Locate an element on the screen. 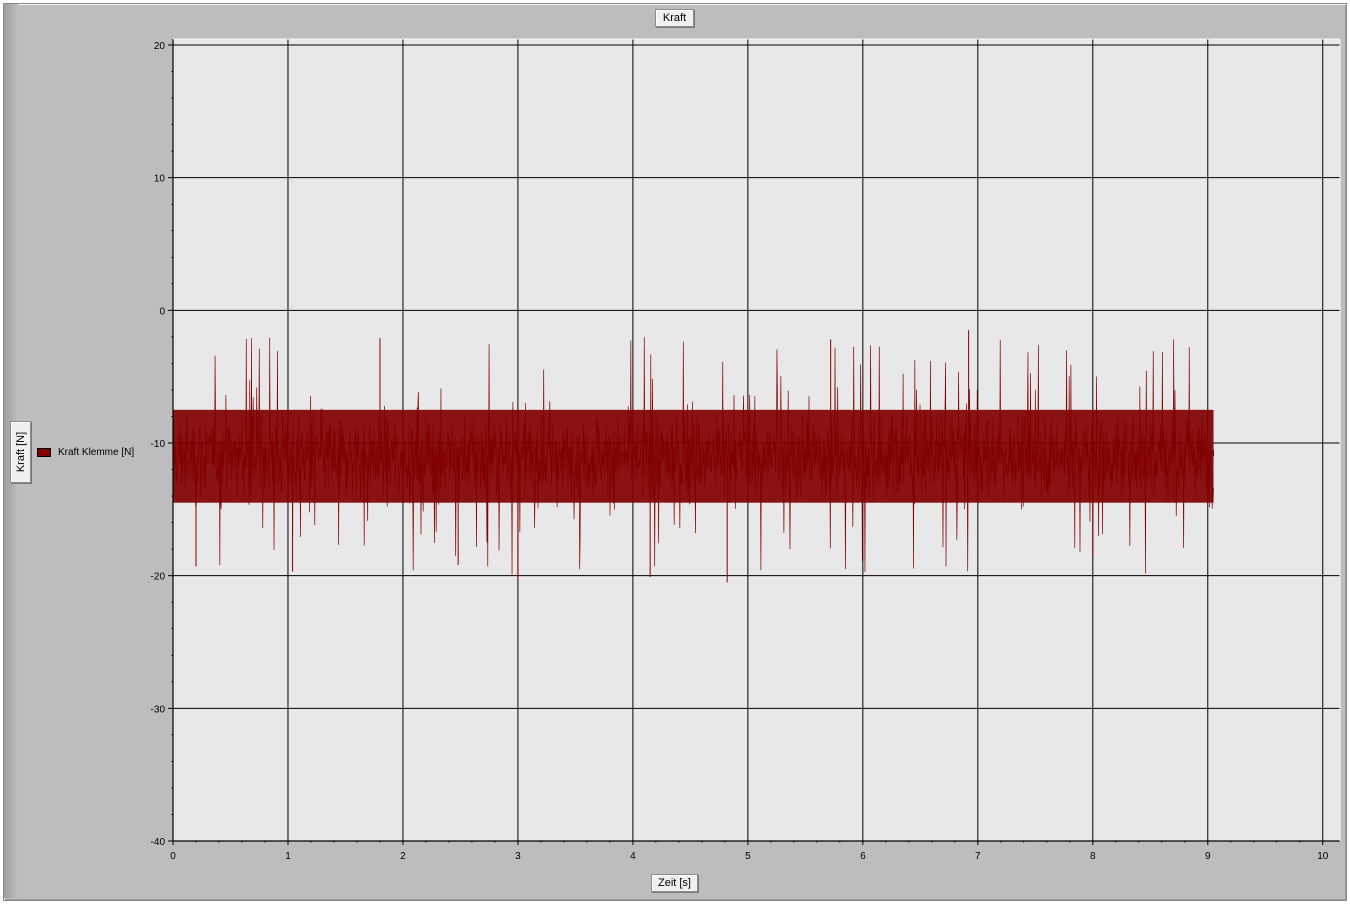 The image size is (1350, 907). x-axis-title: Zeit [s] is located at coordinates (674, 883).